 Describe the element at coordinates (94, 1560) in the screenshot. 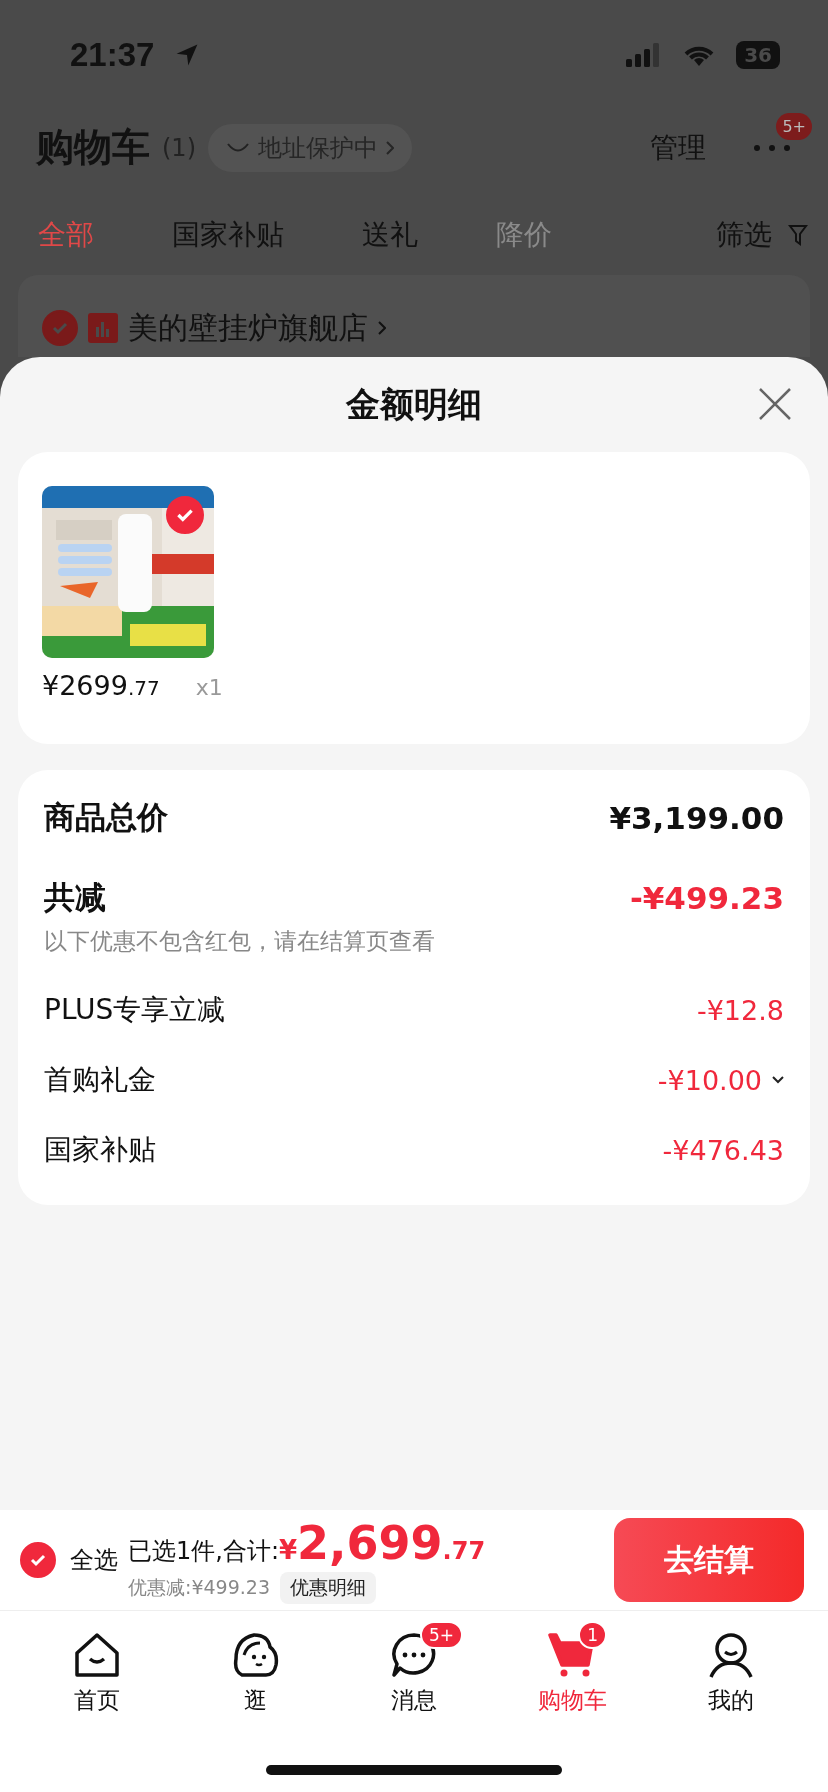

I see `select-all-label: 全选` at that location.